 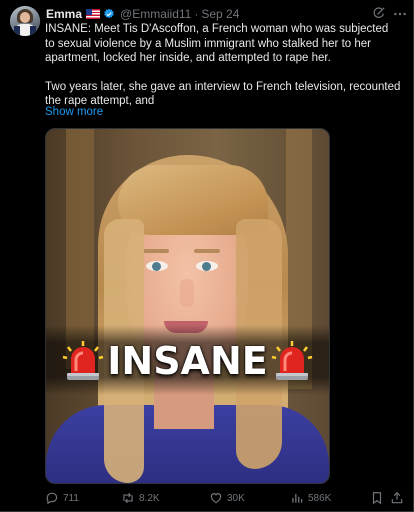 What do you see at coordinates (62, 498) in the screenshot?
I see `reply-button: 711` at bounding box center [62, 498].